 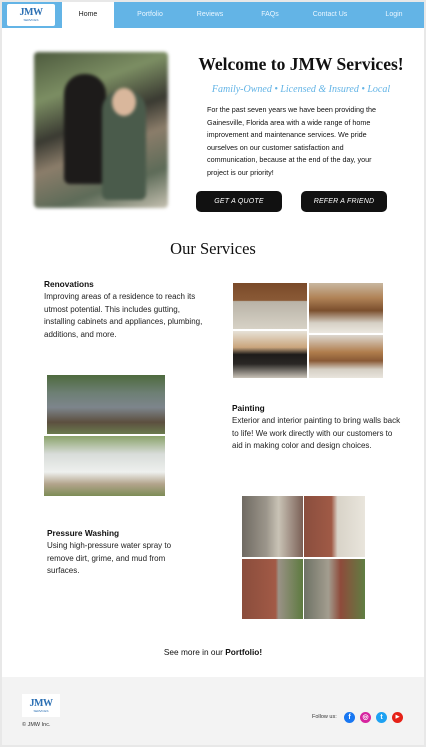 What do you see at coordinates (248, 408) in the screenshot?
I see `painting-title: Painting` at bounding box center [248, 408].